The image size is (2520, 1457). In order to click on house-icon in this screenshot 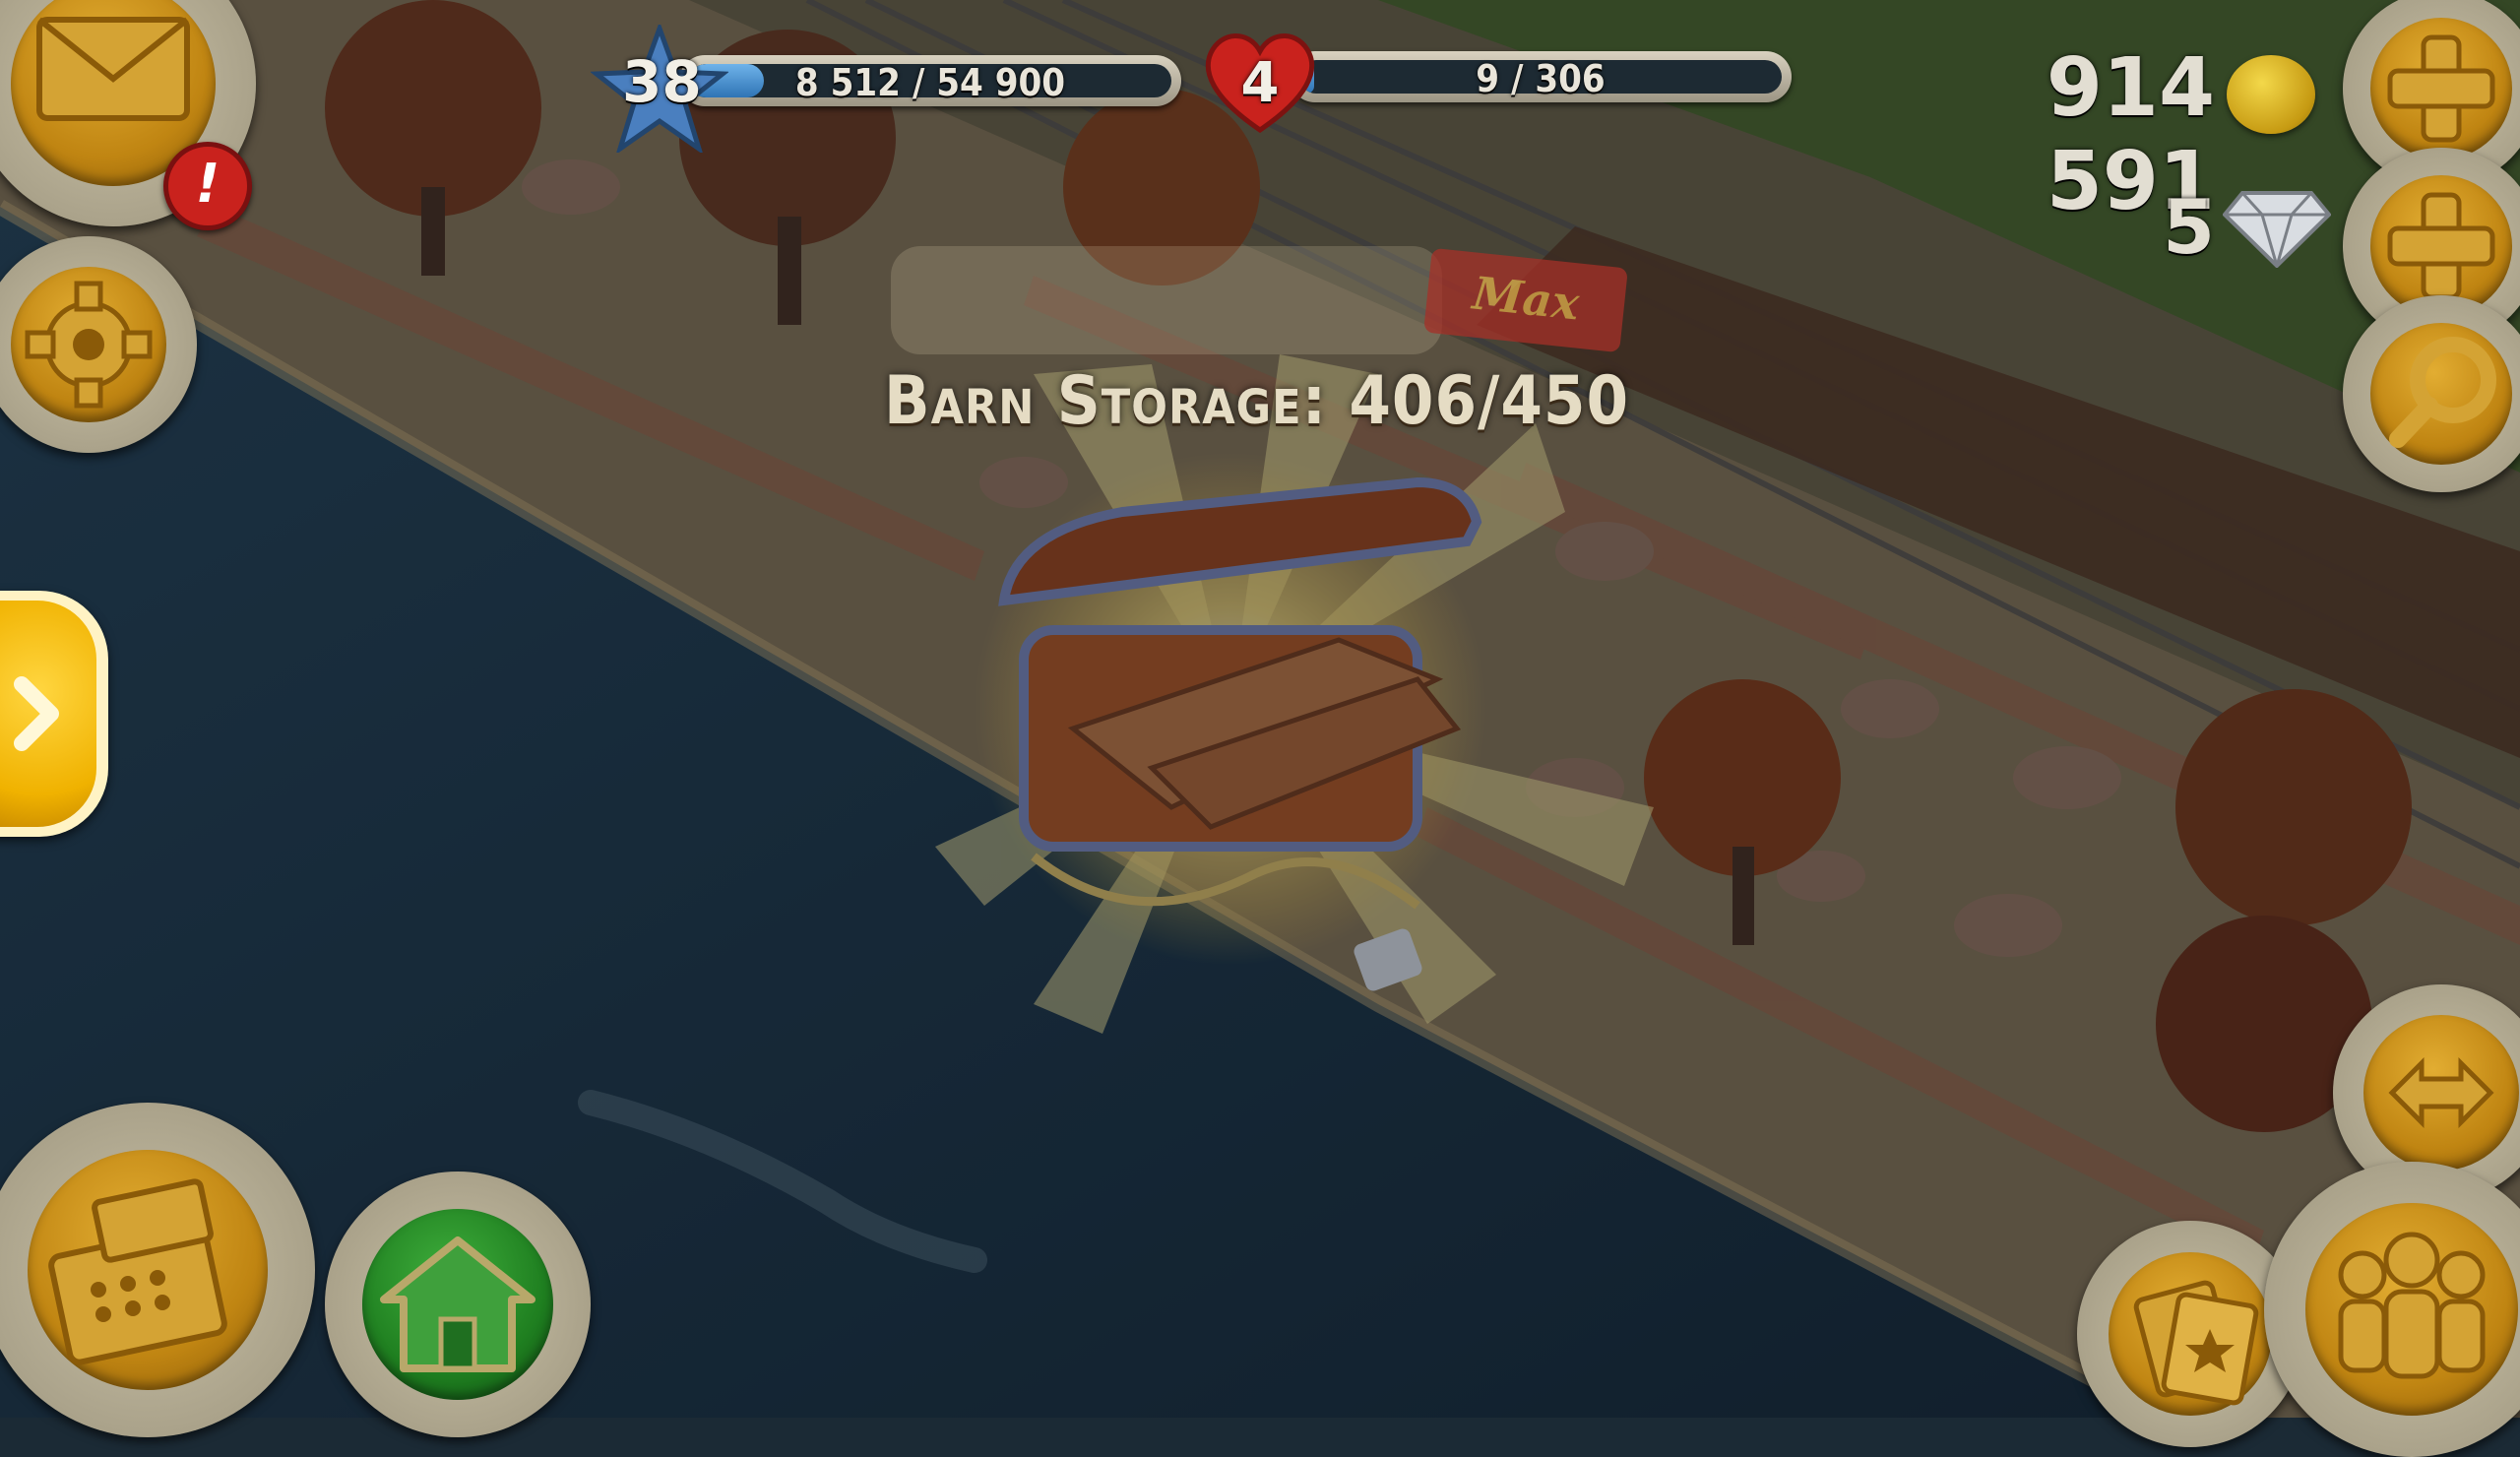, I will do `click(458, 1304)`.